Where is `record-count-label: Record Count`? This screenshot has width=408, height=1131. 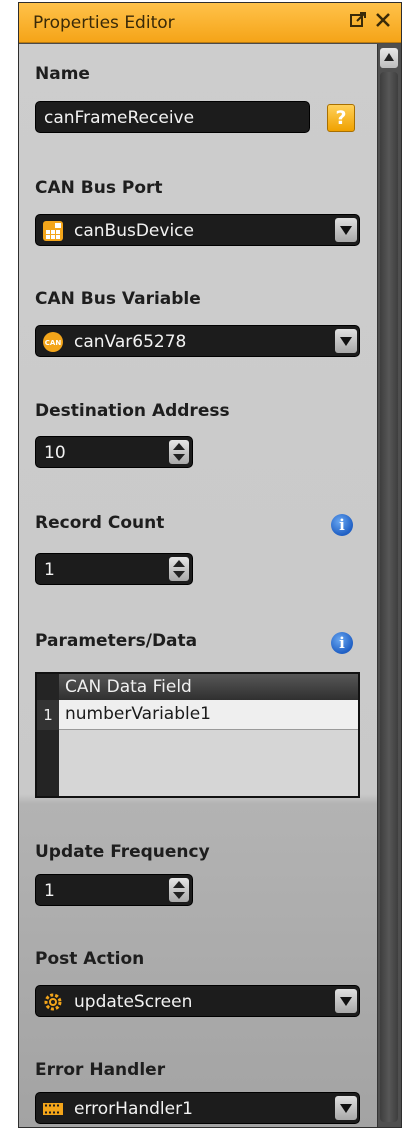
record-count-label: Record Count is located at coordinates (100, 523).